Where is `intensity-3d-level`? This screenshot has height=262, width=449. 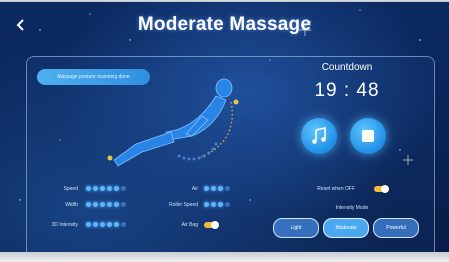
intensity-3d-level is located at coordinates (106, 224).